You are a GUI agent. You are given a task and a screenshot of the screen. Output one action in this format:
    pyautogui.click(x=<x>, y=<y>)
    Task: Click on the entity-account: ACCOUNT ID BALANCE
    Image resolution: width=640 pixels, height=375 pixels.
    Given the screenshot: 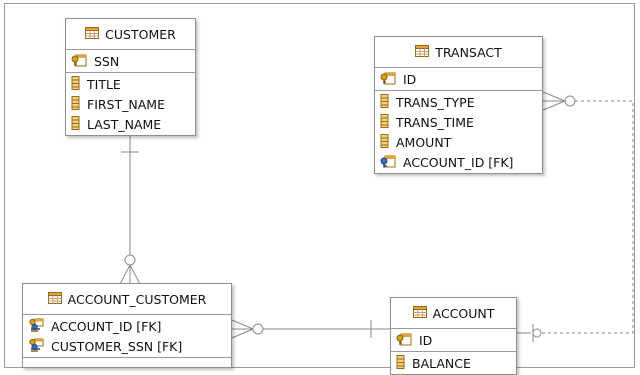 What is the action you would take?
    pyautogui.click(x=453, y=336)
    